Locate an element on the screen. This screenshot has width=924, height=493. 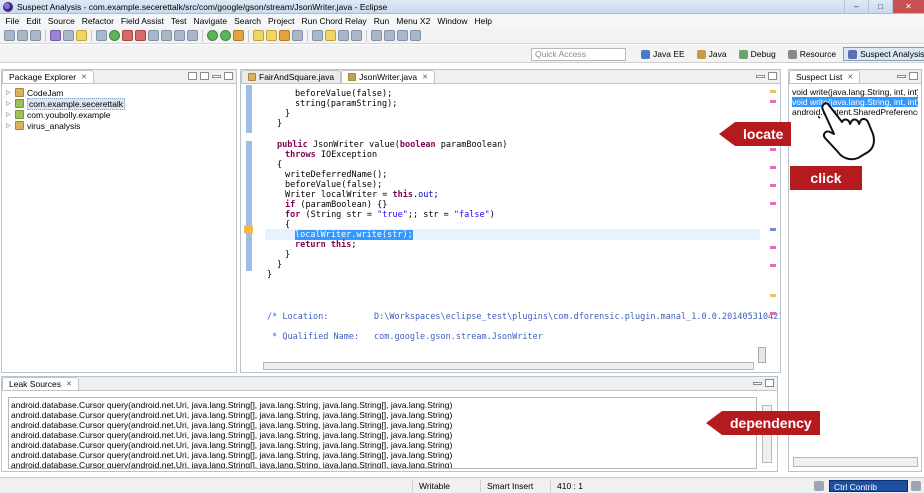
open-type-icon is located at coordinates (81, 35).